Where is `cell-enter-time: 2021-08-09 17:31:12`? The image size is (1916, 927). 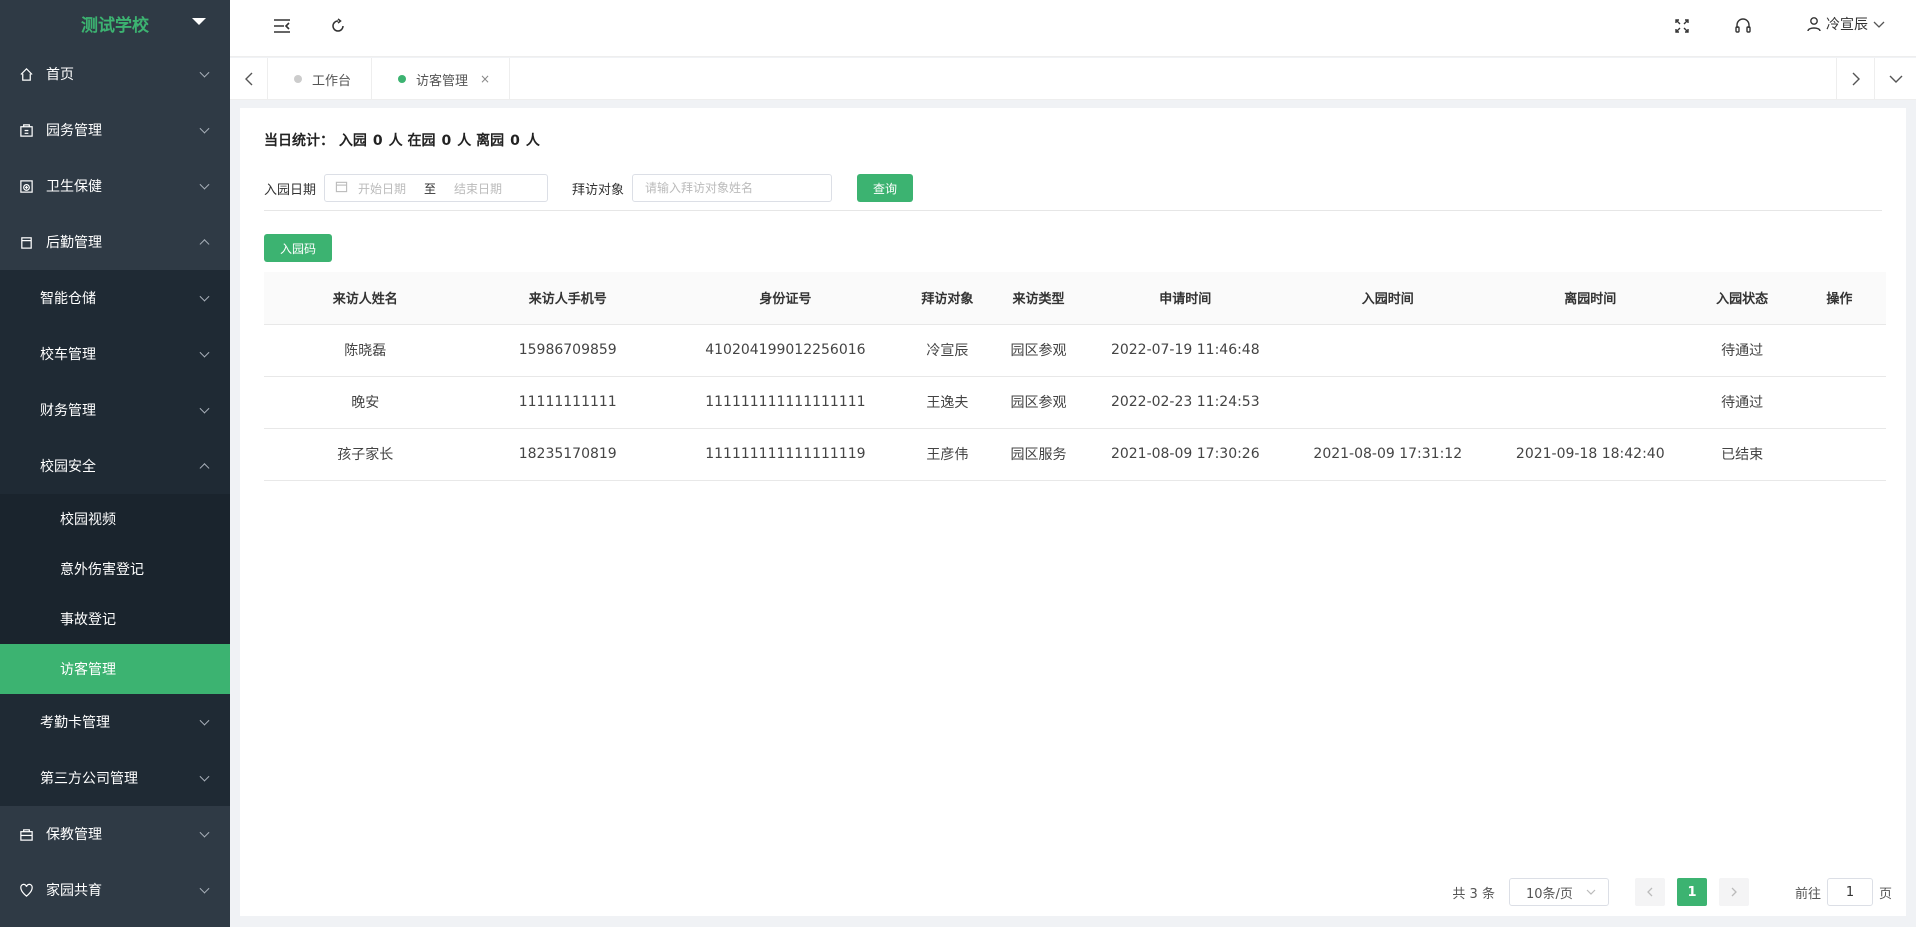 cell-enter-time: 2021-08-09 17:31:12 is located at coordinates (1388, 454).